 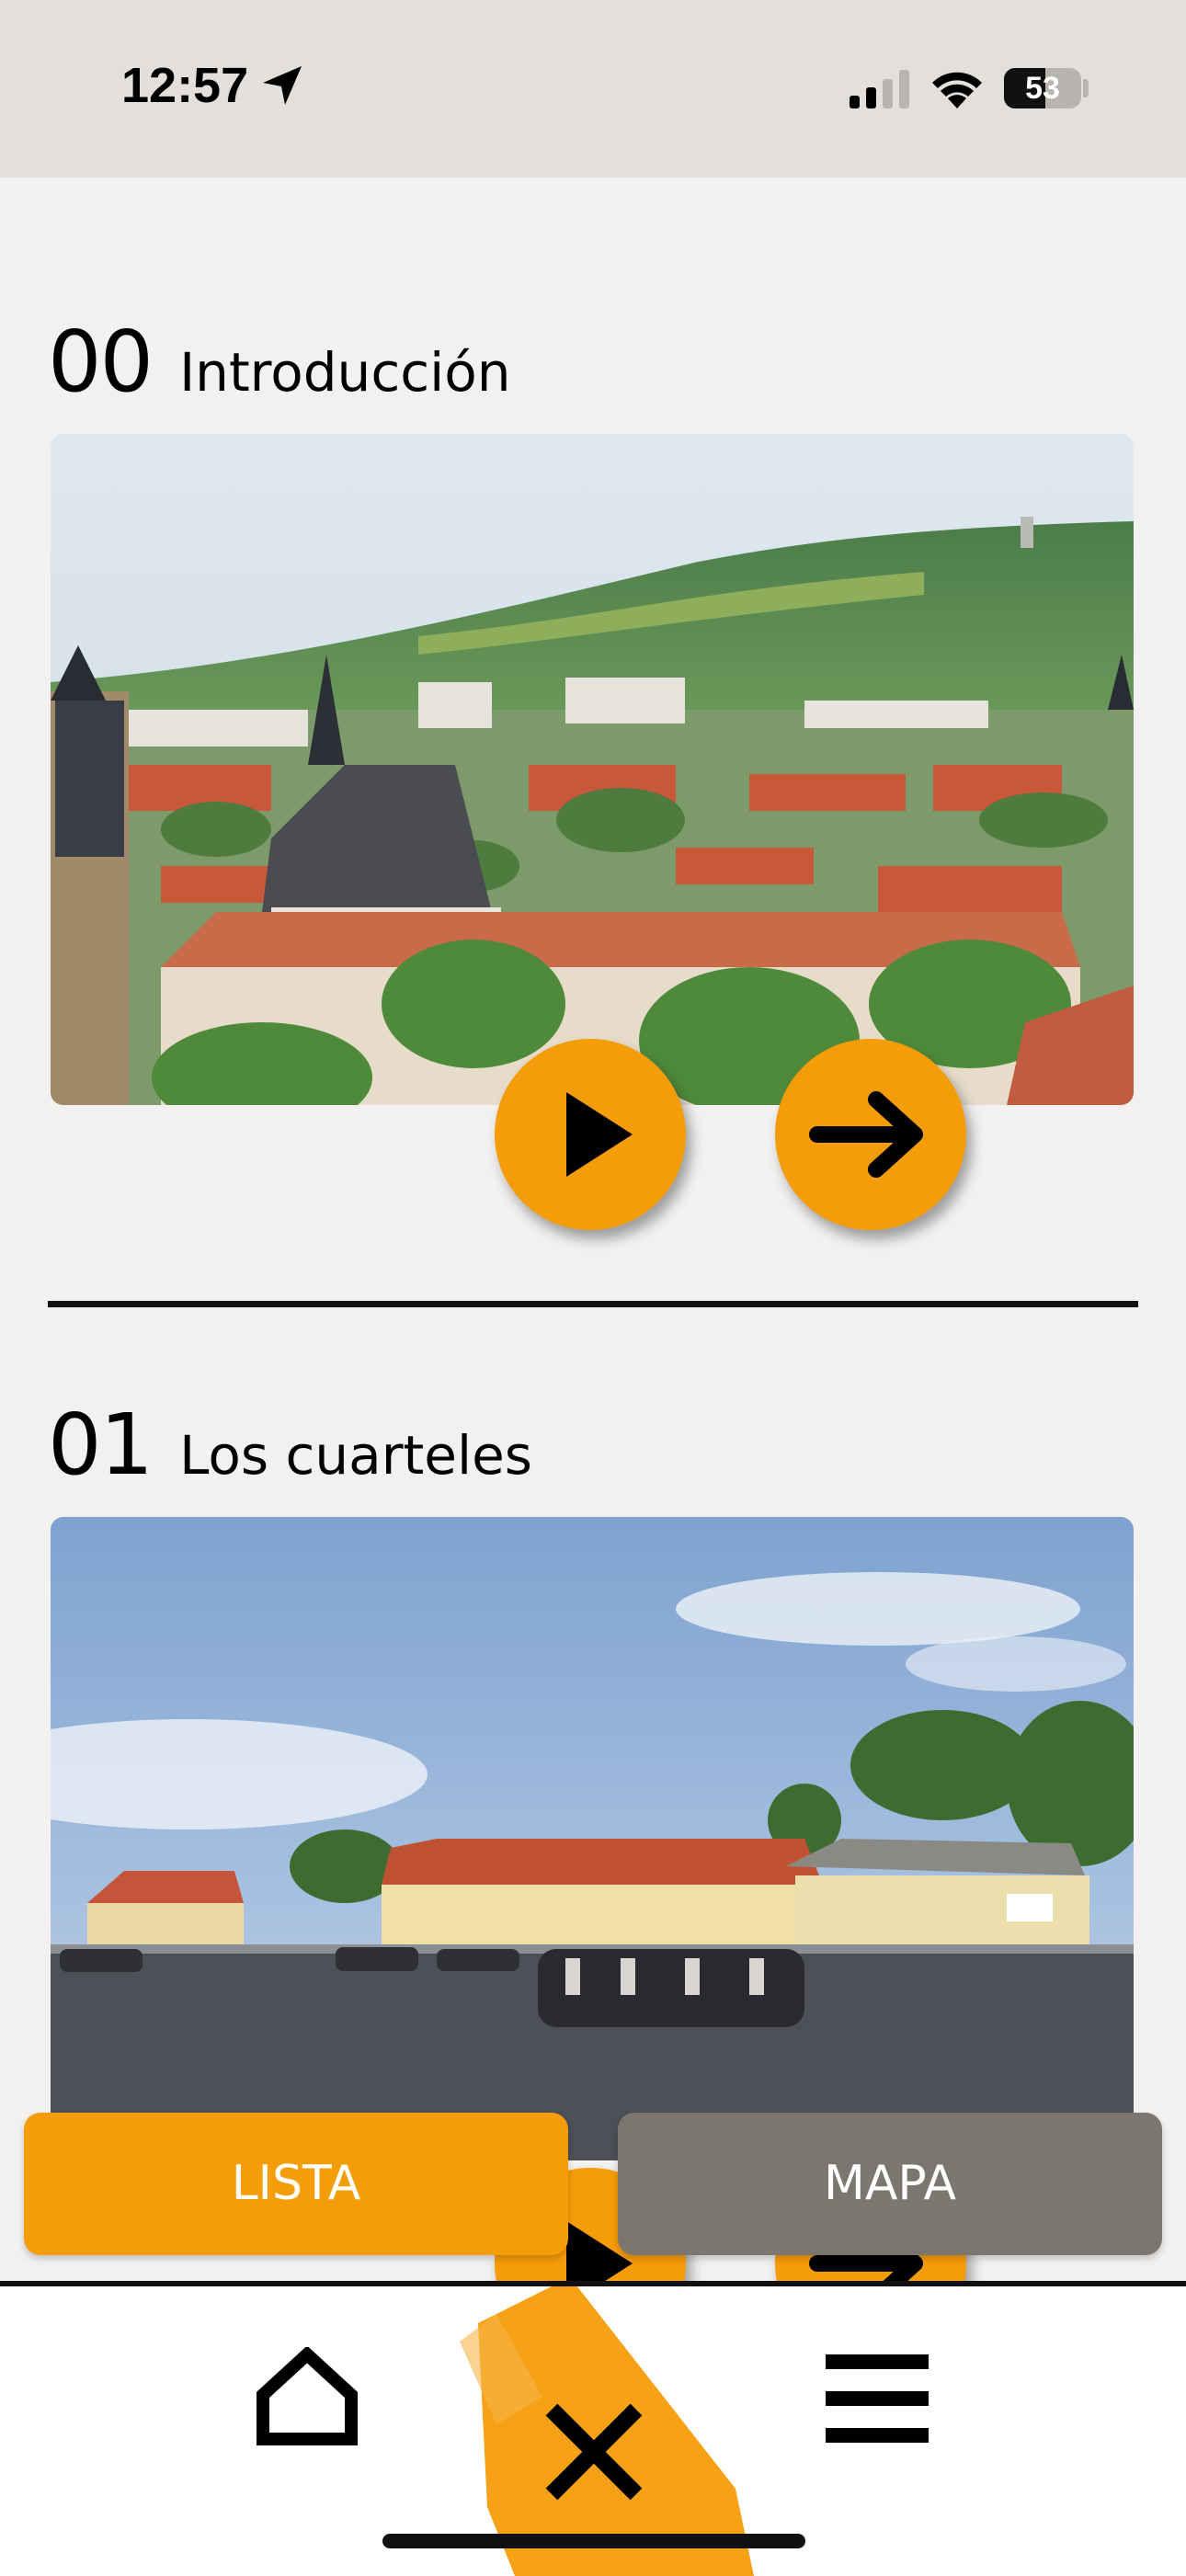 What do you see at coordinates (594, 2452) in the screenshot?
I see `close-icon` at bounding box center [594, 2452].